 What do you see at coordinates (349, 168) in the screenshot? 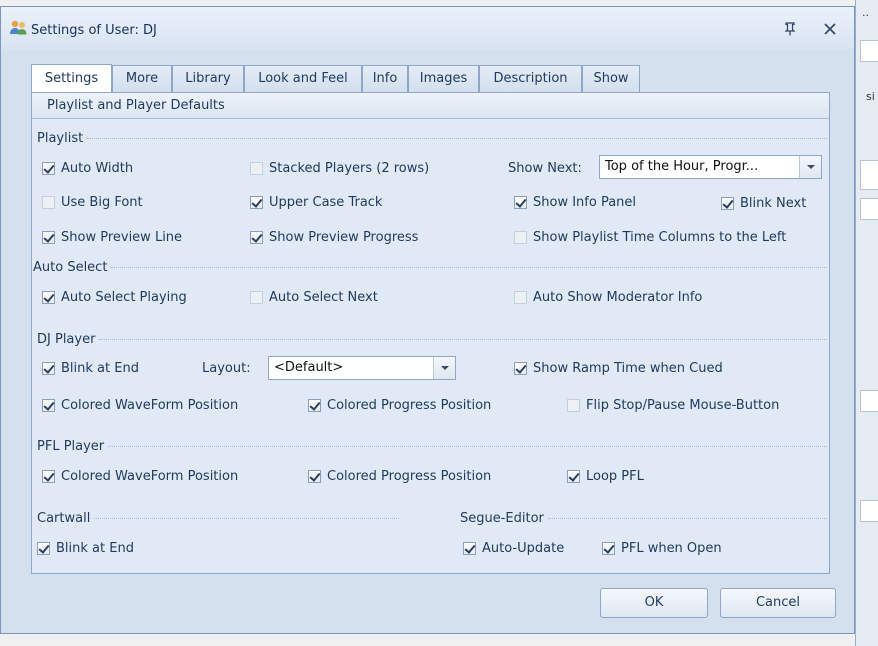
I see `checkbox-label: Stacked Players (2 rows)` at bounding box center [349, 168].